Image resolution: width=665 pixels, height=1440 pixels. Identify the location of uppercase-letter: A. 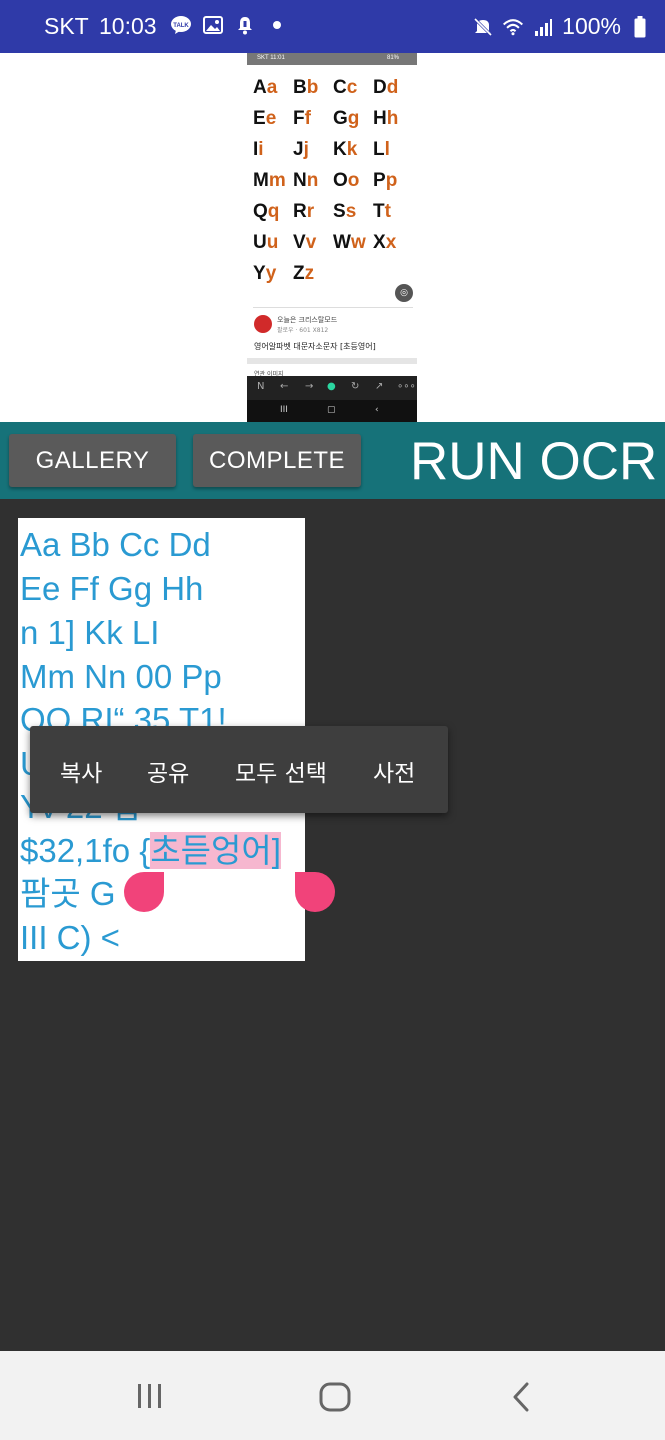
(260, 87).